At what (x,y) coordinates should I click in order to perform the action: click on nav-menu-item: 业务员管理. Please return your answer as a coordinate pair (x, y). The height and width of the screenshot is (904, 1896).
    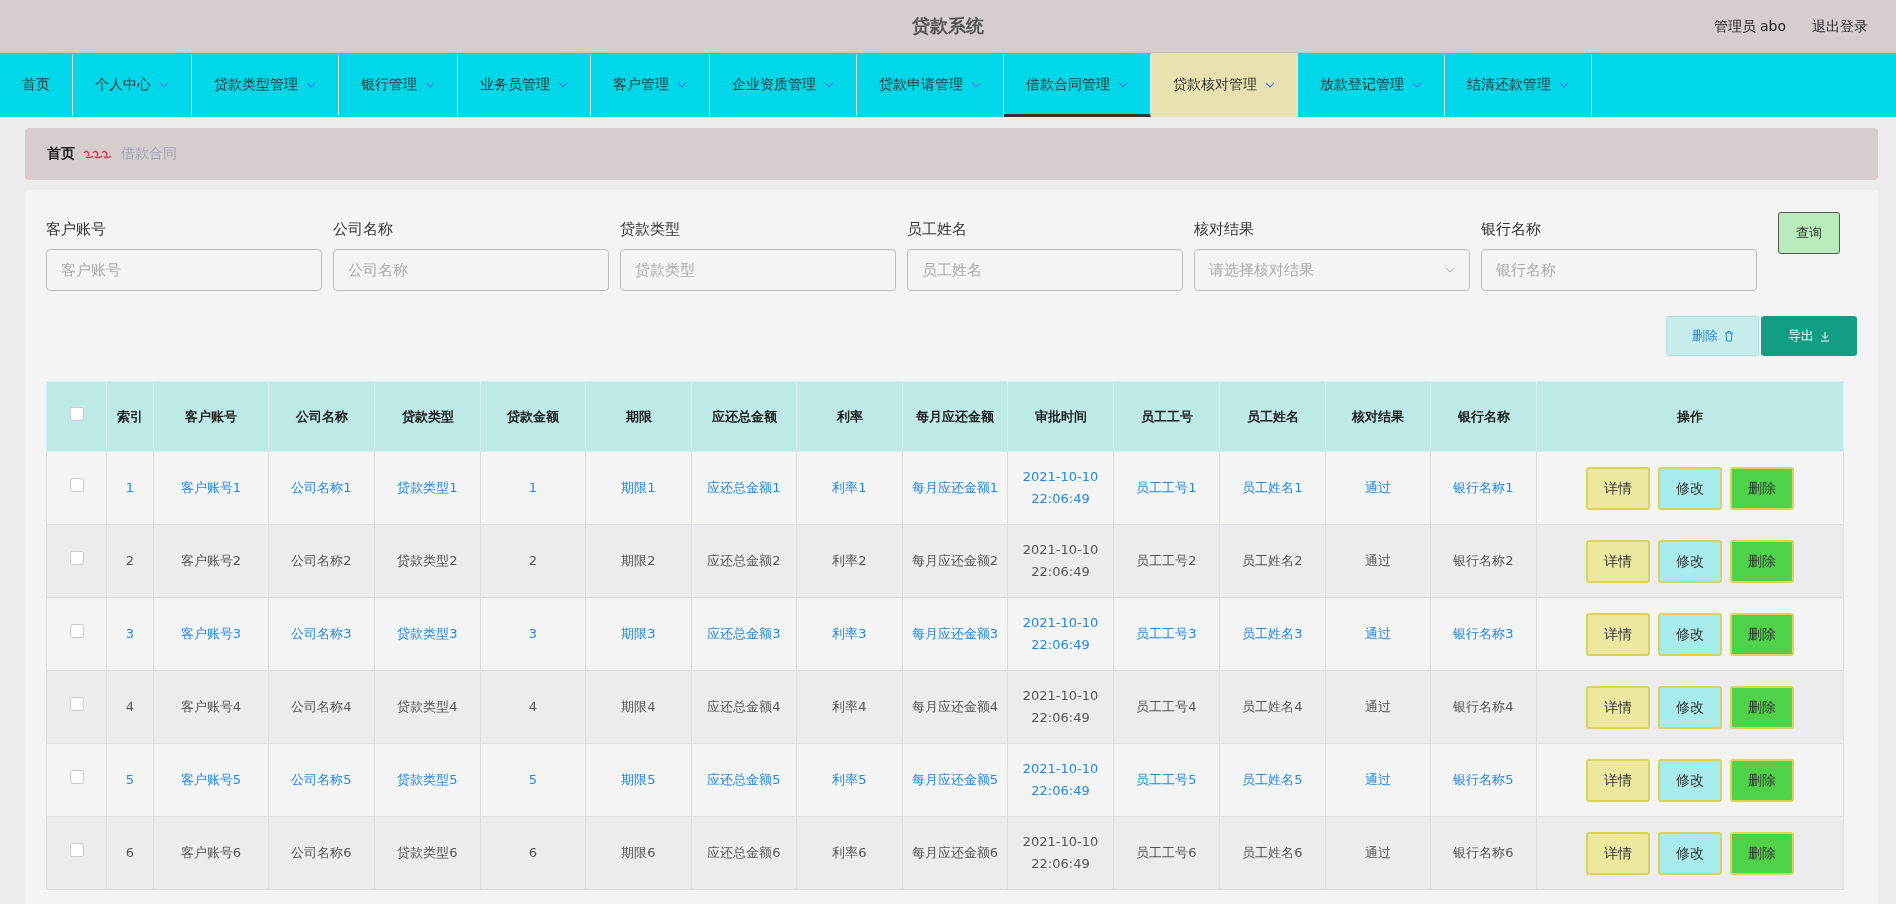
    Looking at the image, I should click on (524, 85).